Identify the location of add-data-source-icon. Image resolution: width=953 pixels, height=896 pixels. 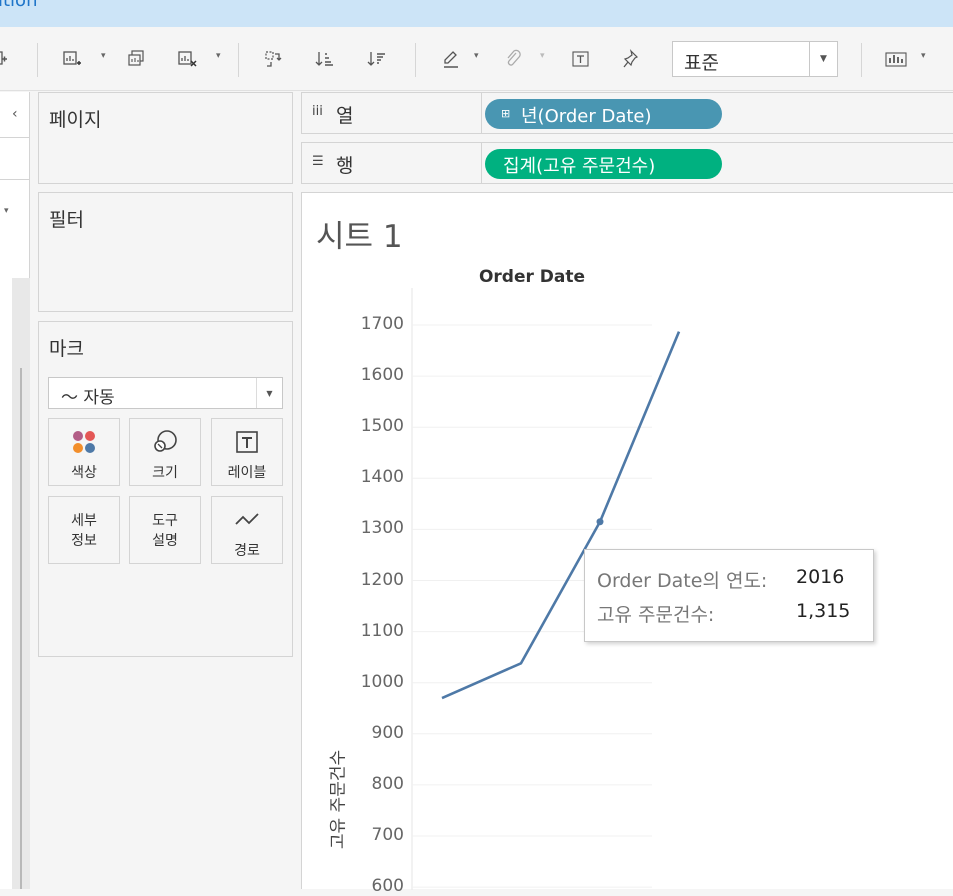
(4, 59).